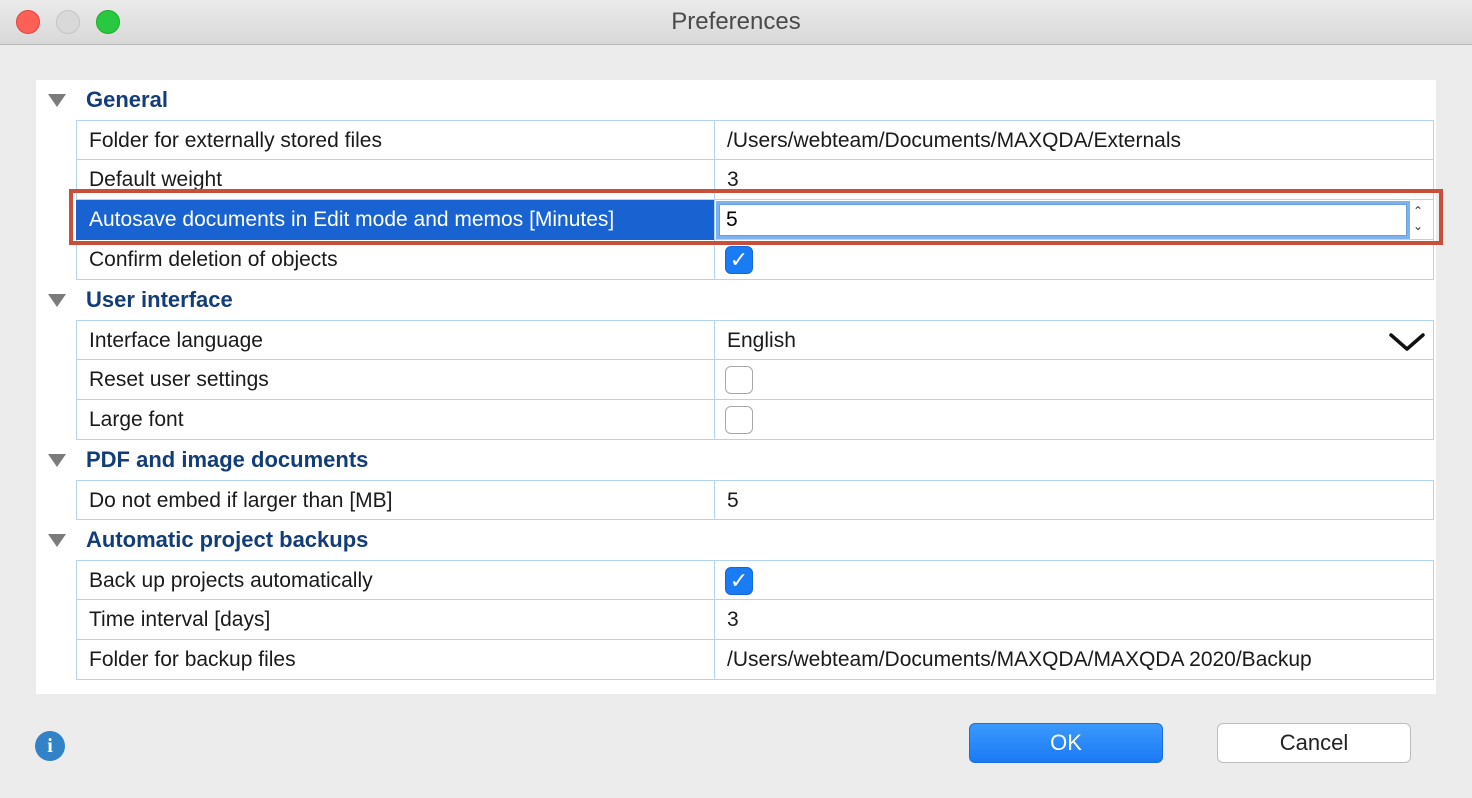  What do you see at coordinates (231, 580) in the screenshot?
I see `row-label: Back up projects automatically` at bounding box center [231, 580].